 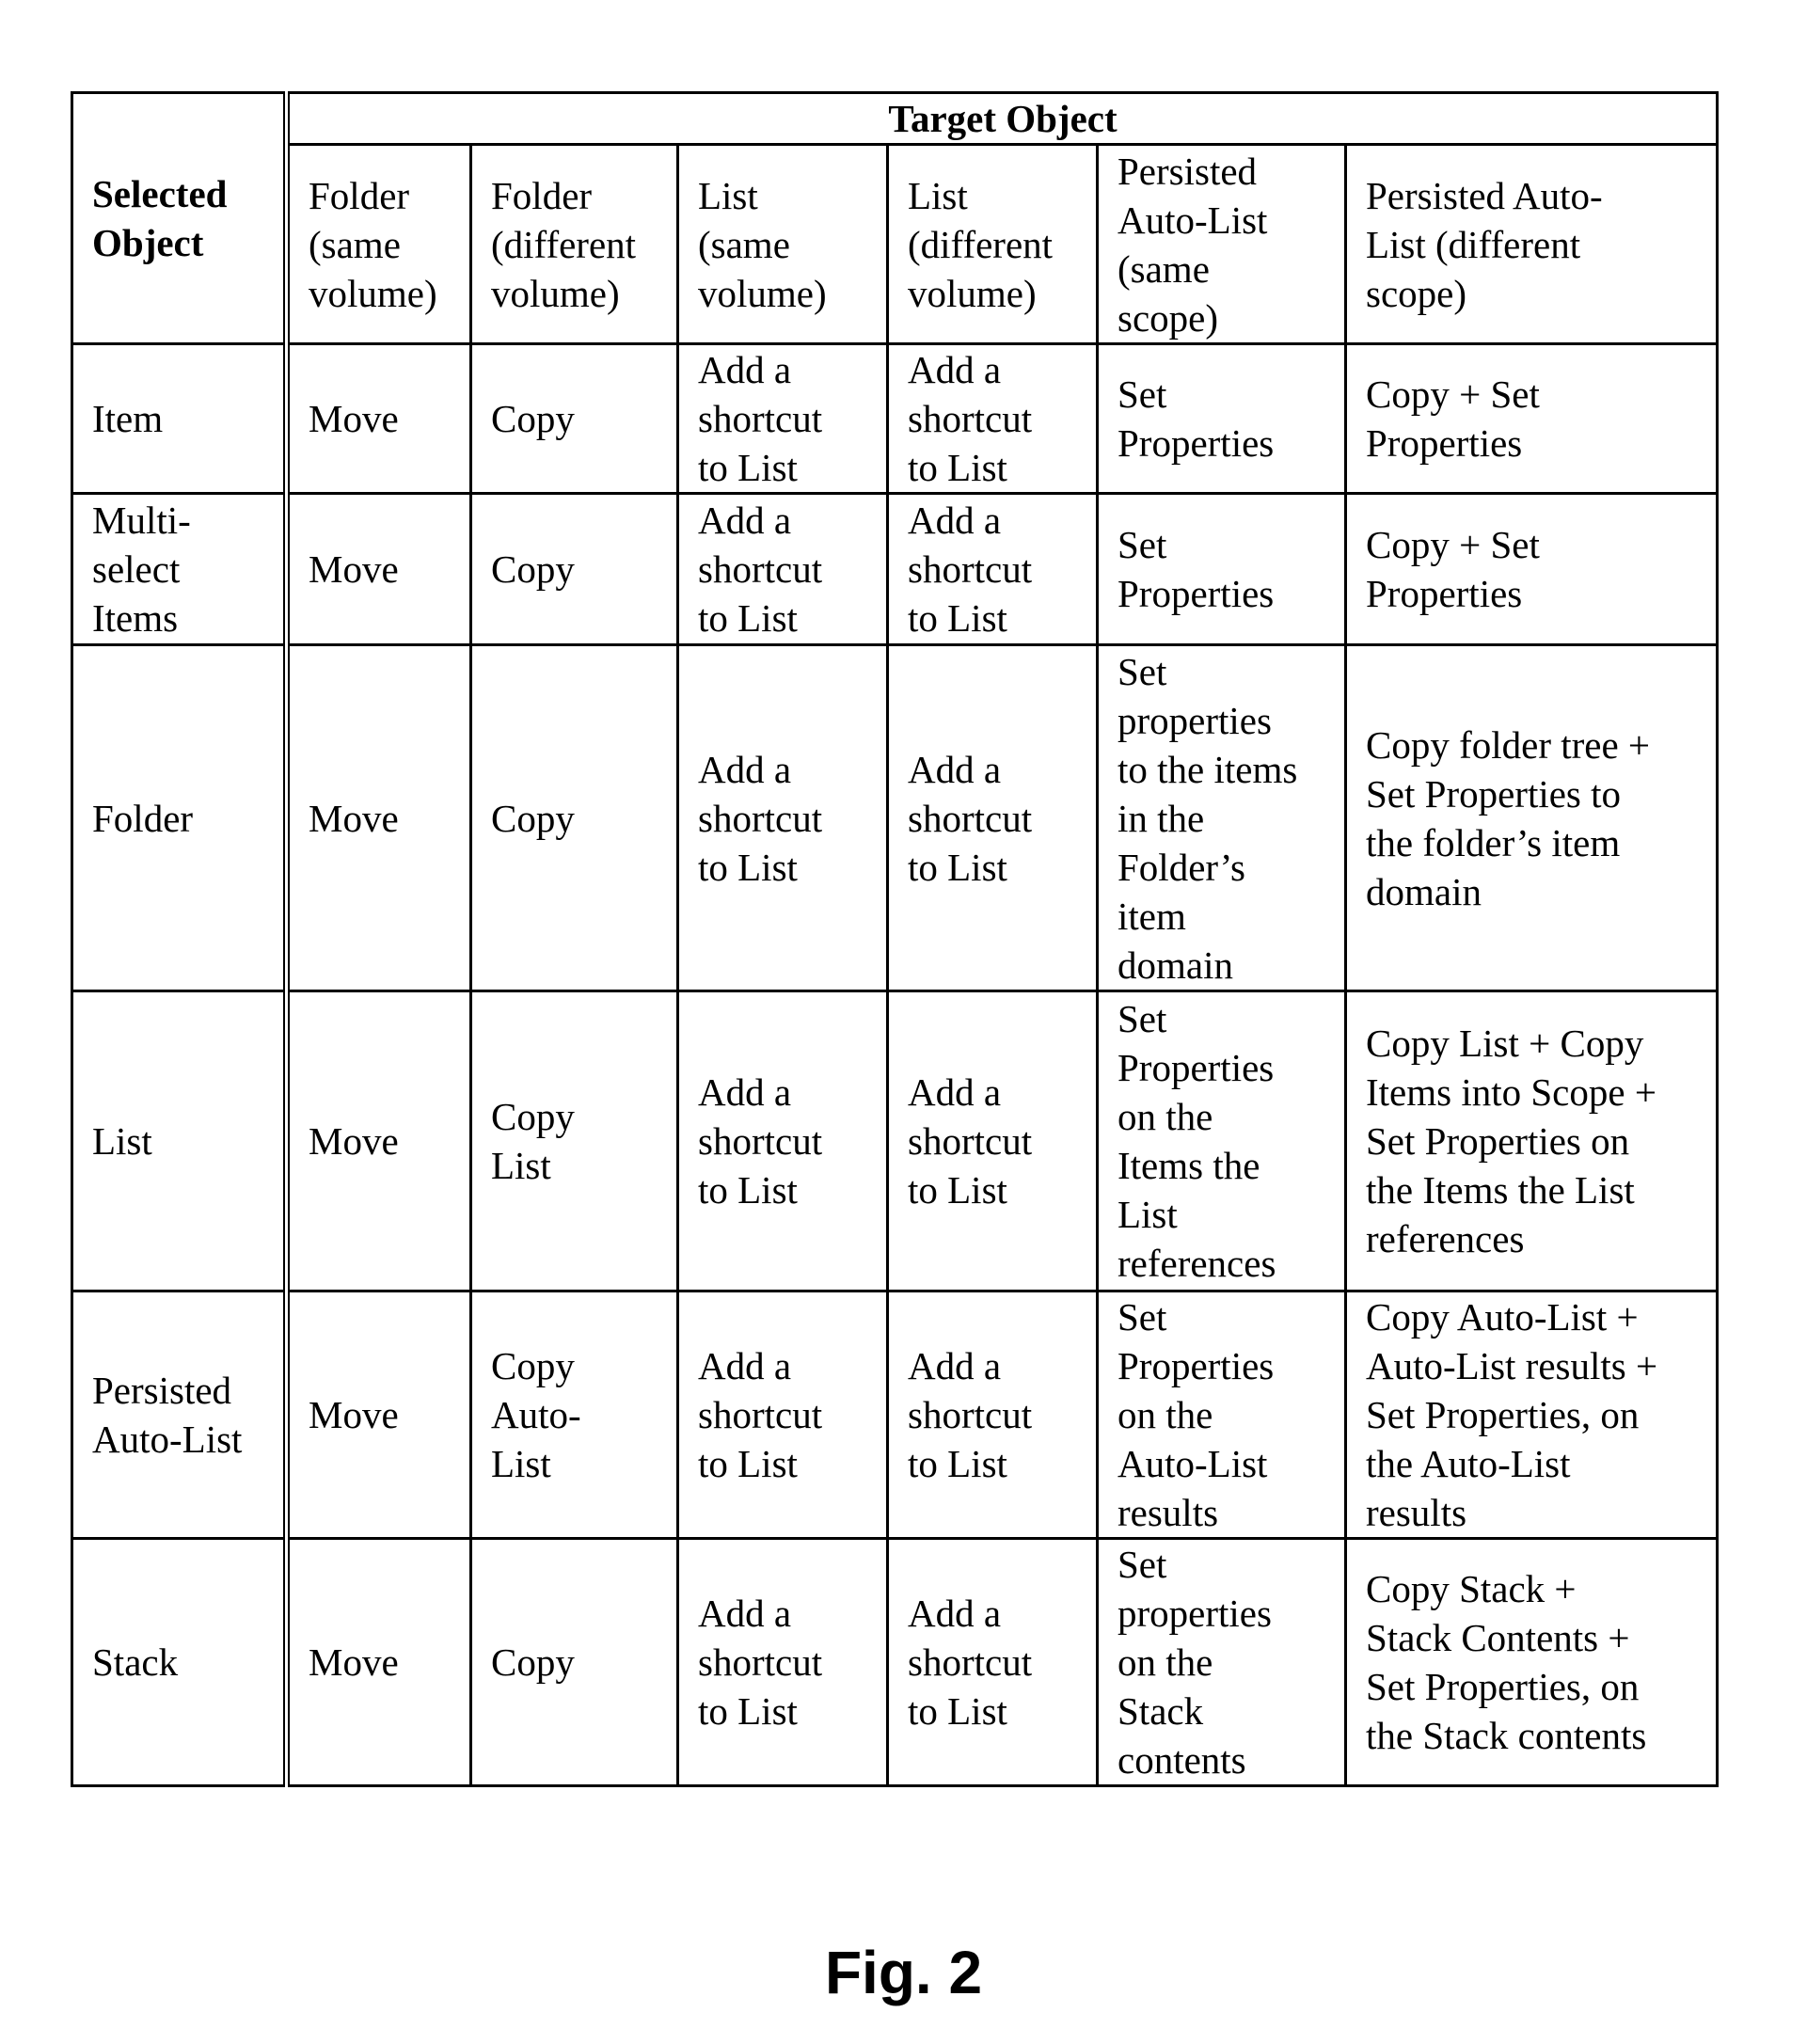 What do you see at coordinates (180, 1141) in the screenshot?
I see `row-header: List` at bounding box center [180, 1141].